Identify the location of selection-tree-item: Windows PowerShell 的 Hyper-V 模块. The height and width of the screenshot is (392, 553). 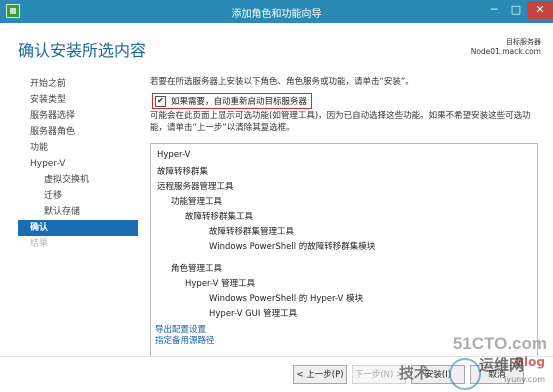
(286, 299).